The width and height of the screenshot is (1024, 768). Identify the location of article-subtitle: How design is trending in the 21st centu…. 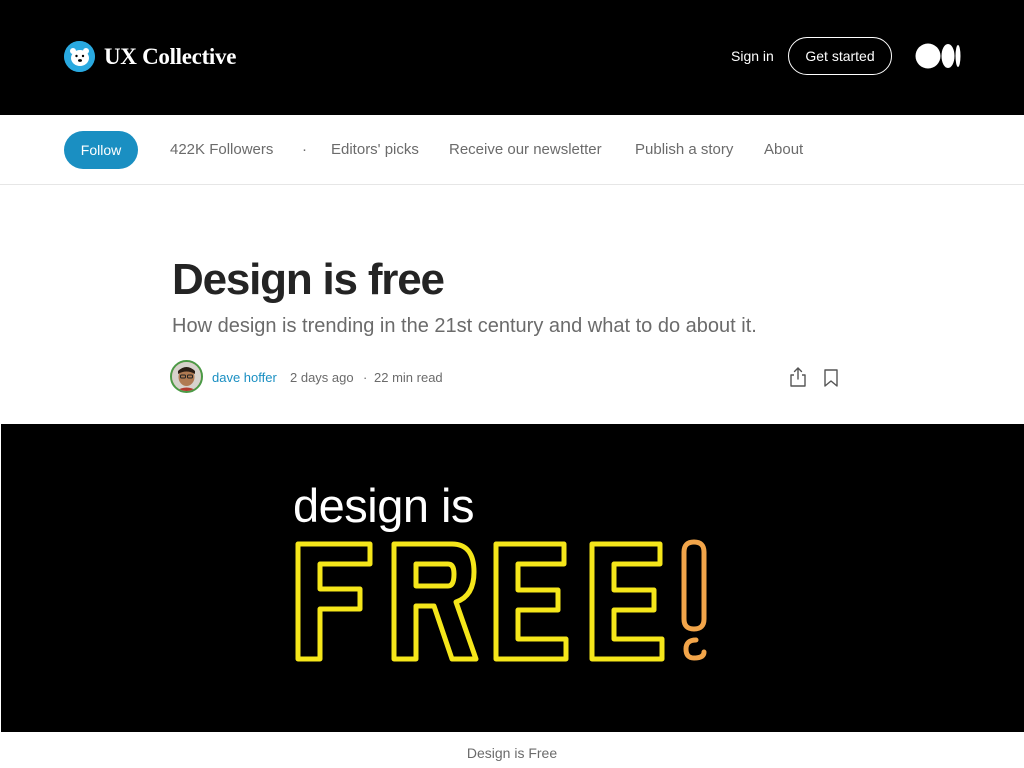
(464, 326).